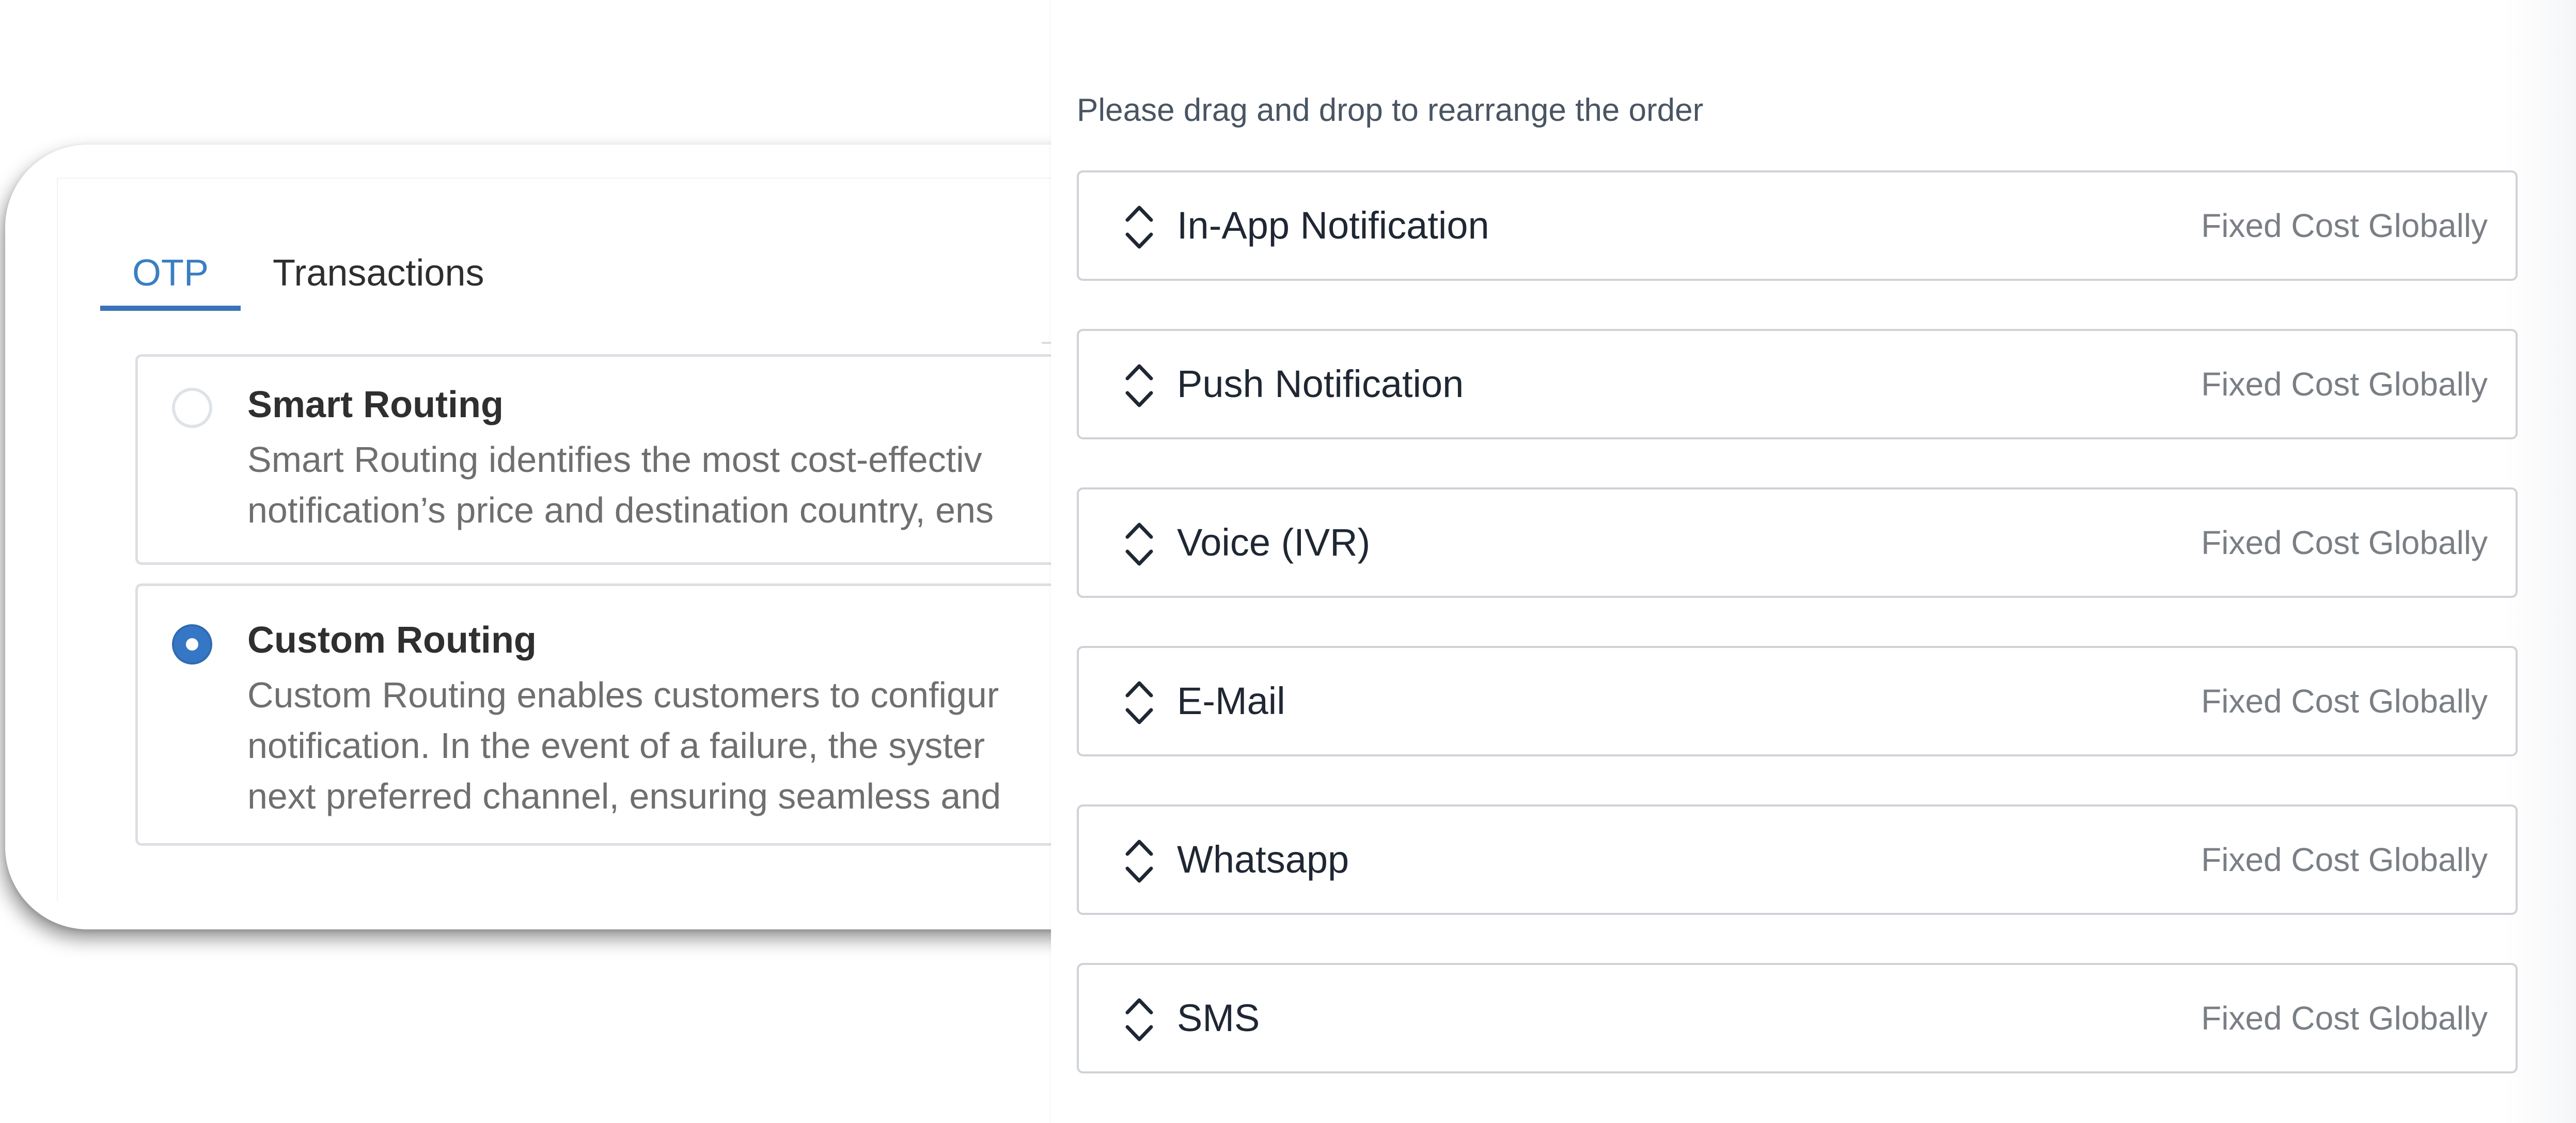 This screenshot has height=1123, width=2576. I want to click on channel-name: SMS, so click(1218, 1018).